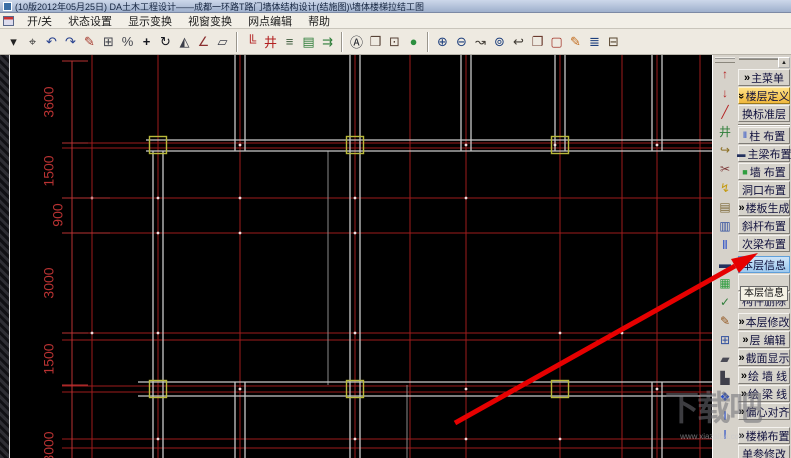  What do you see at coordinates (8, 20) in the screenshot?
I see `menu-window-icon` at bounding box center [8, 20].